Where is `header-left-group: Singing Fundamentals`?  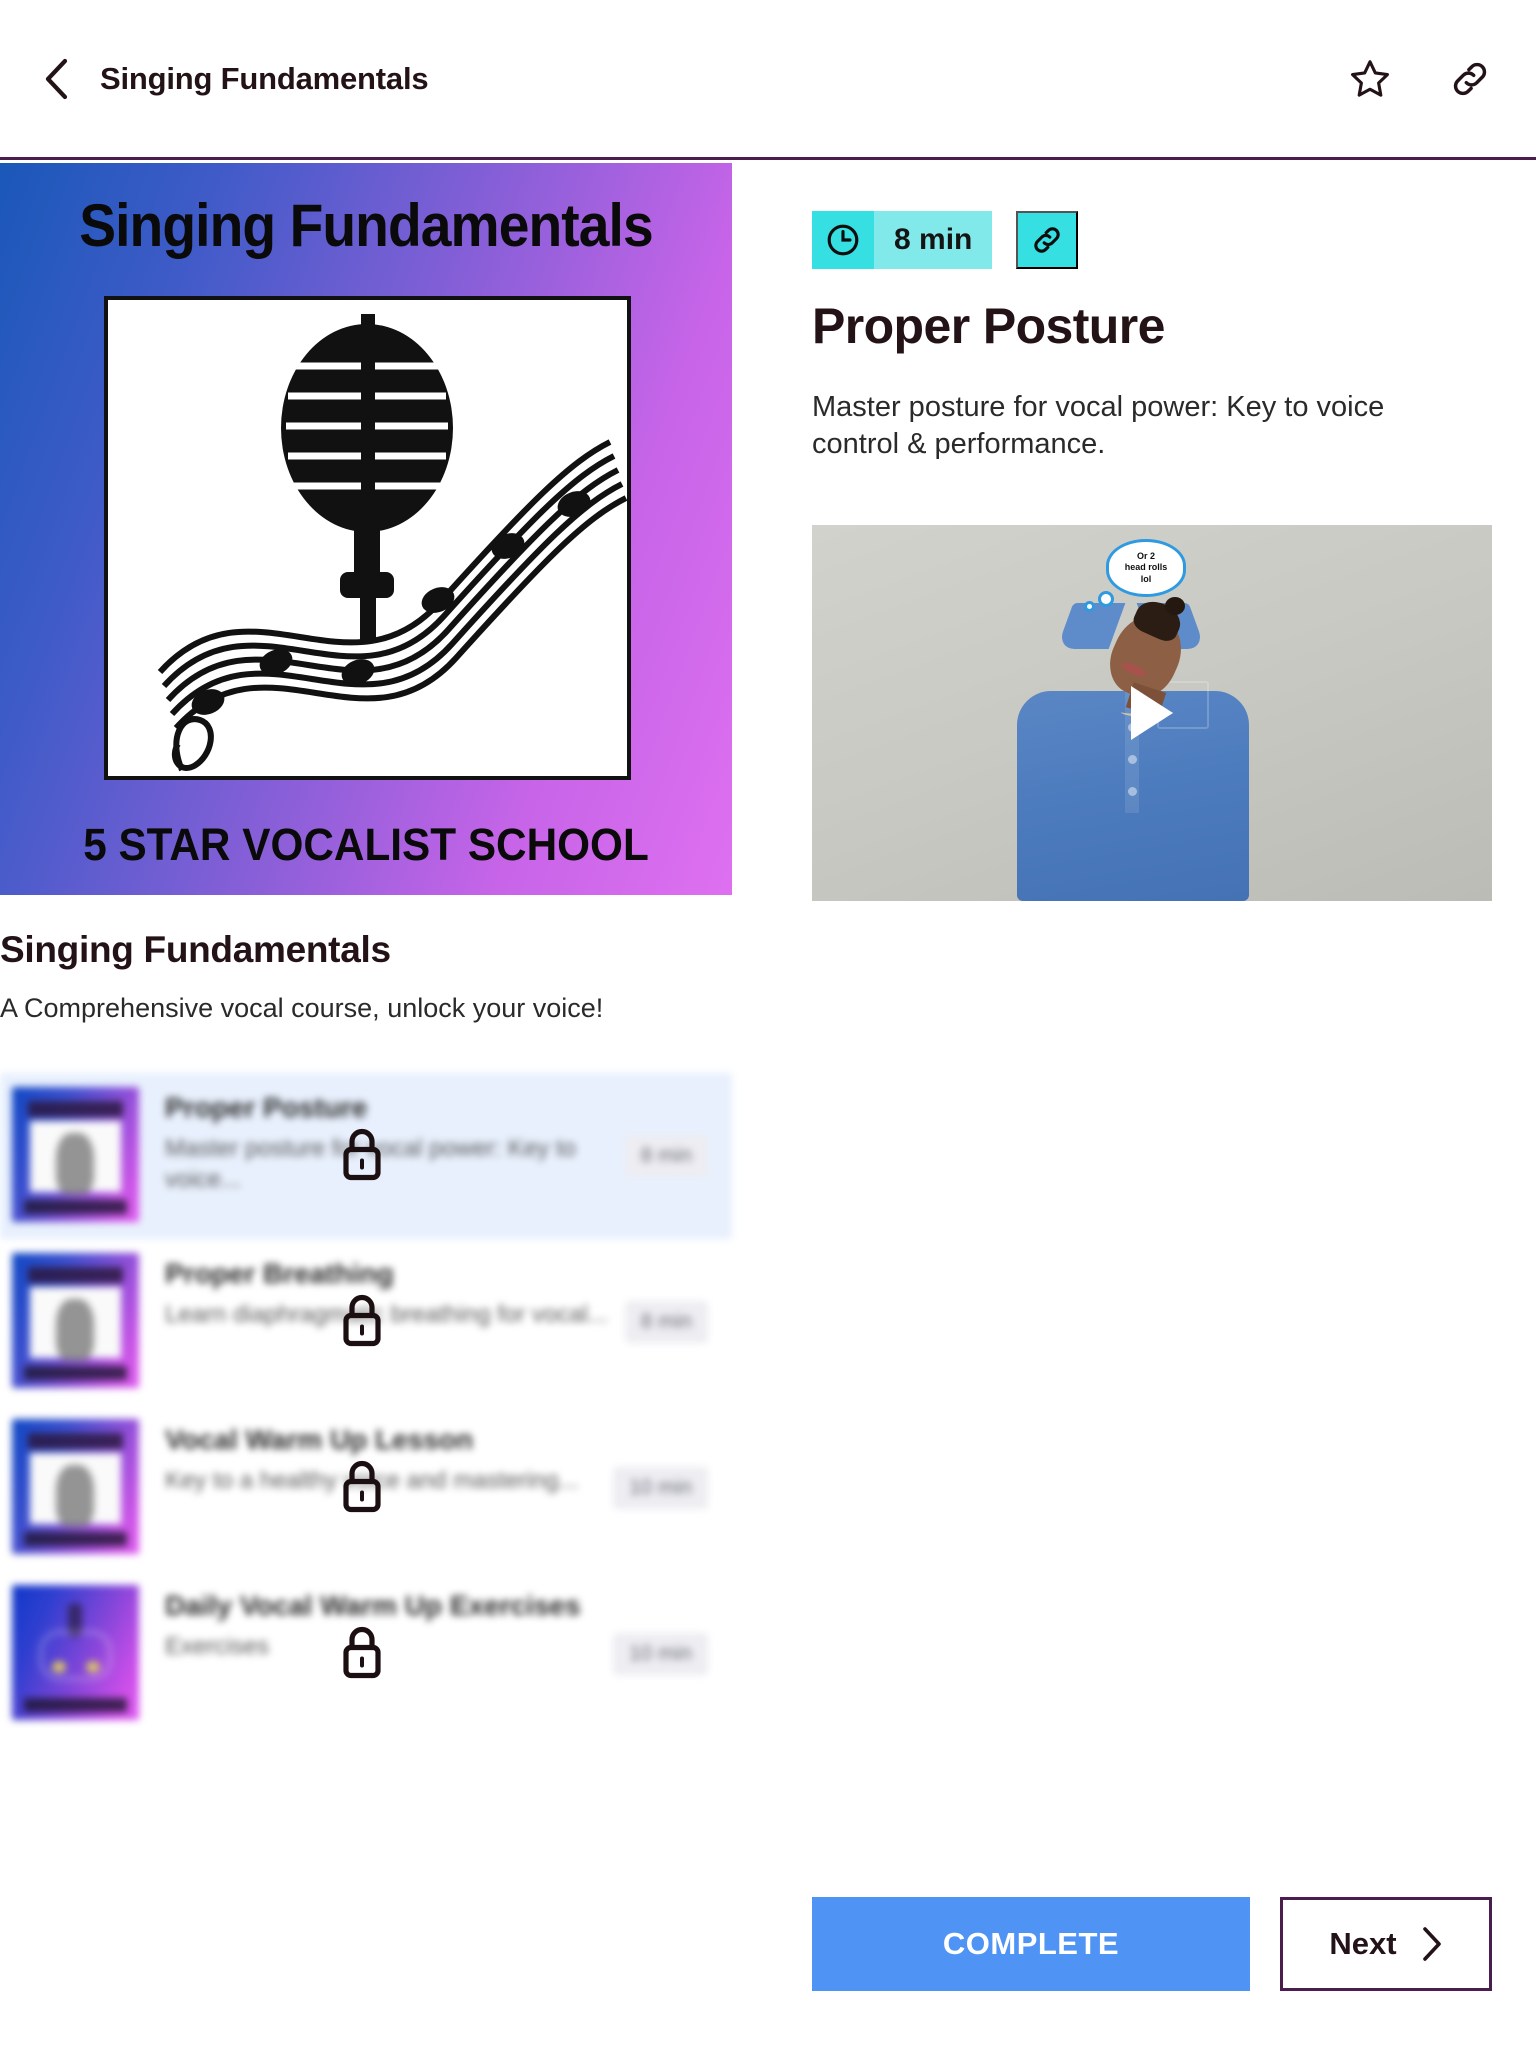 header-left-group: Singing Fundamentals is located at coordinates (689, 79).